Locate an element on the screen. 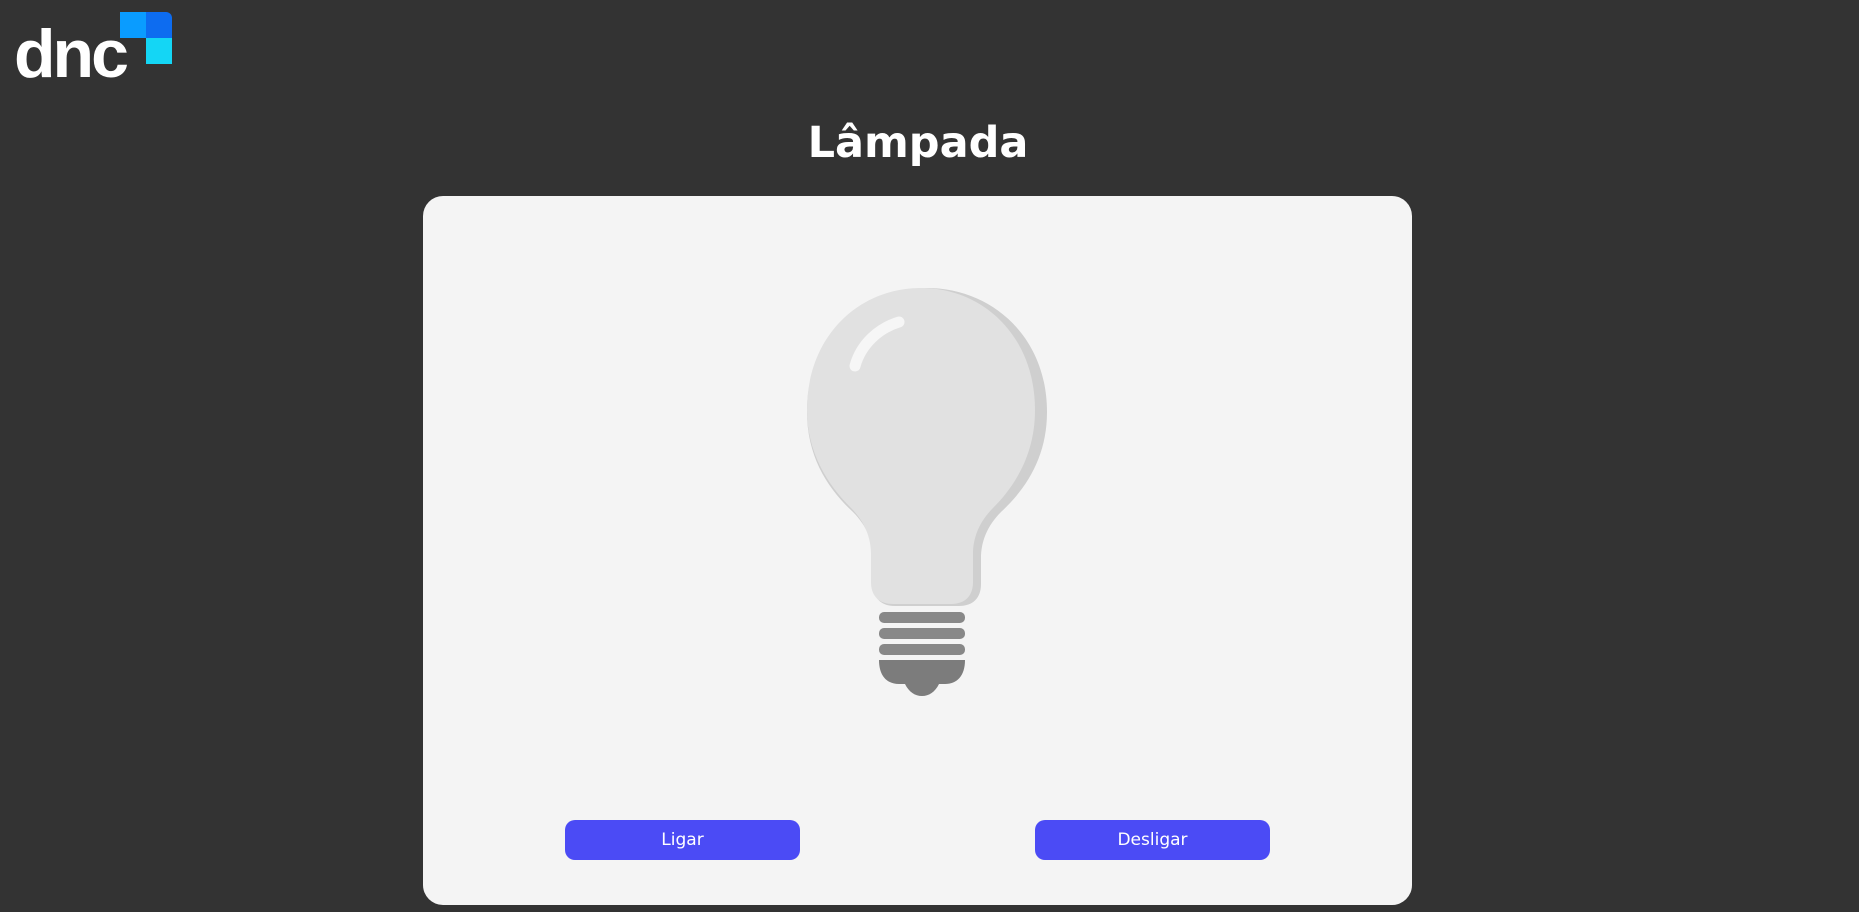 This screenshot has width=1859, height=912. turn-off-button: Desligar is located at coordinates (1152, 840).